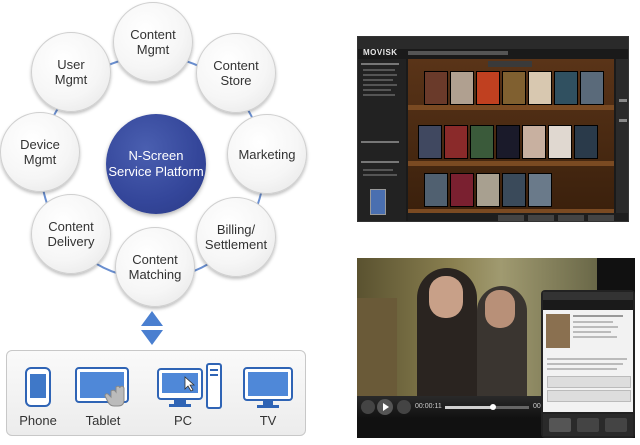 The height and width of the screenshot is (445, 640). What do you see at coordinates (404, 407) in the screenshot?
I see `forward-button` at bounding box center [404, 407].